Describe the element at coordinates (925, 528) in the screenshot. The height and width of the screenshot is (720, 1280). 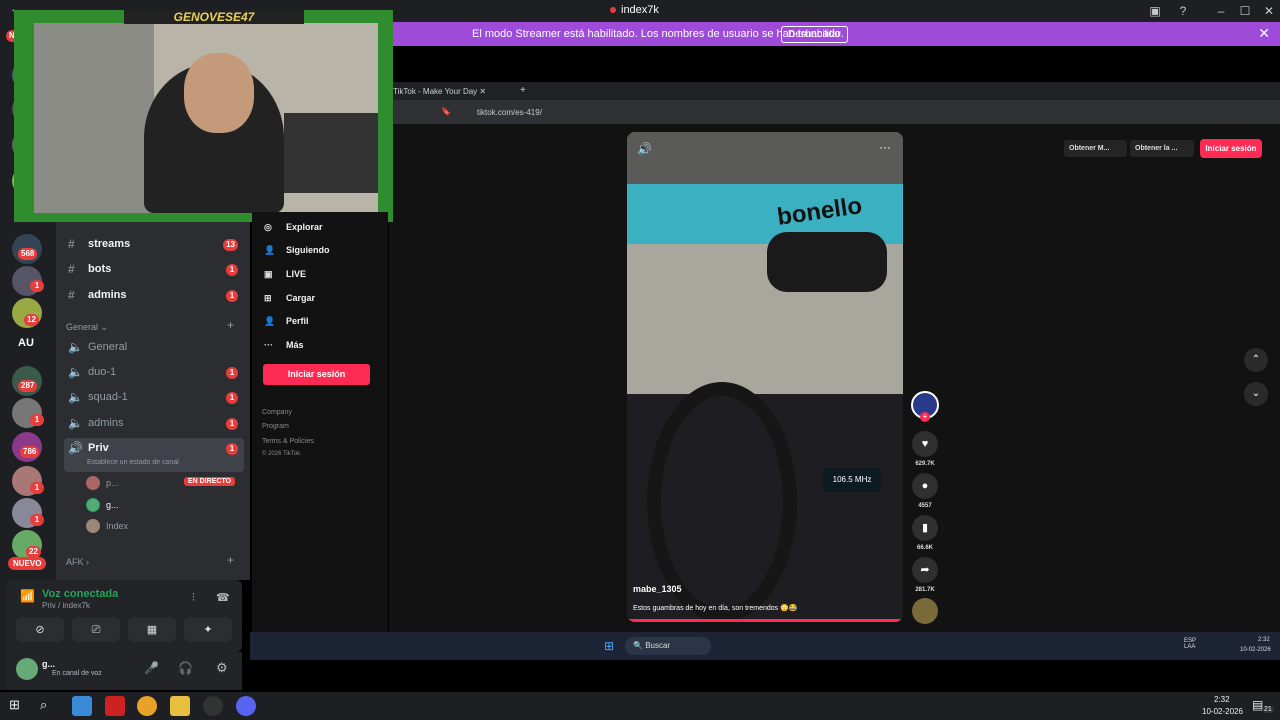
I see `bookmark-icon: ▮` at that location.